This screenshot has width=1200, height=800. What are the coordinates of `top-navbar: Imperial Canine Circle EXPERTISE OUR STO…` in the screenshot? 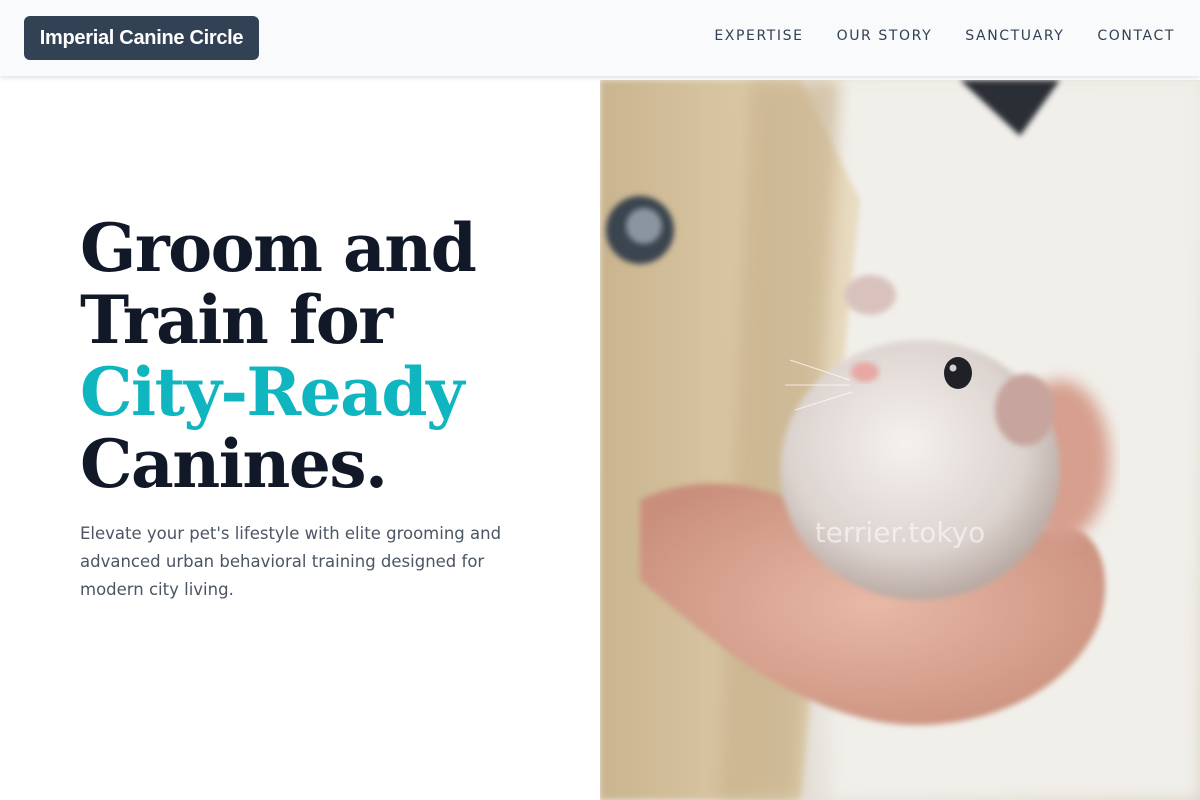 It's located at (600, 38).